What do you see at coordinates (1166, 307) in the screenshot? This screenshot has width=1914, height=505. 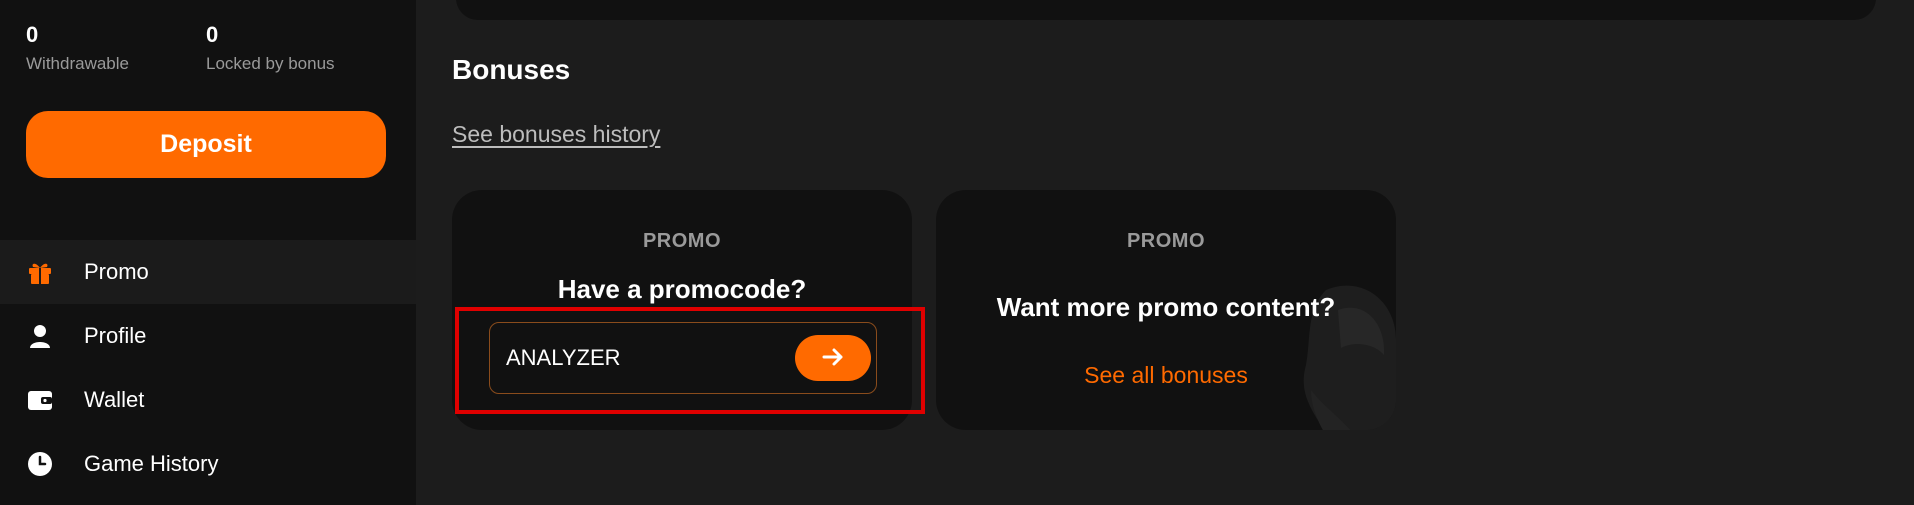 I see `more-promo-heading: Want more promo content?` at bounding box center [1166, 307].